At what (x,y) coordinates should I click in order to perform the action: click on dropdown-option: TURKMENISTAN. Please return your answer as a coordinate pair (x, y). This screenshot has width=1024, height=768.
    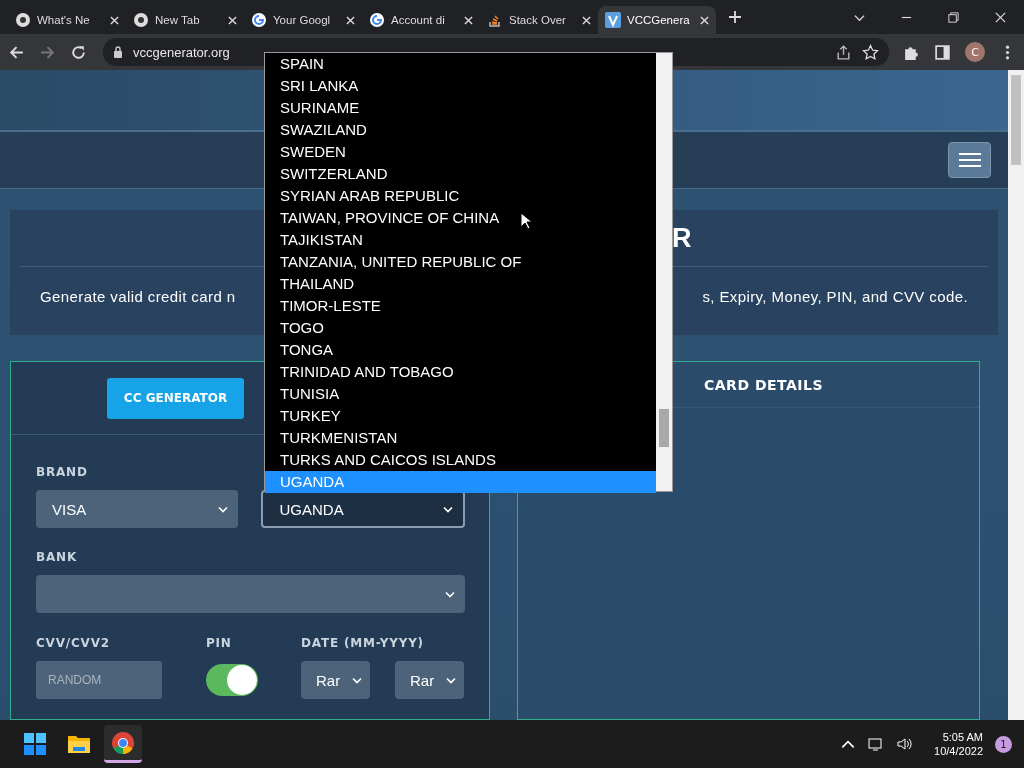
    Looking at the image, I should click on (460, 438).